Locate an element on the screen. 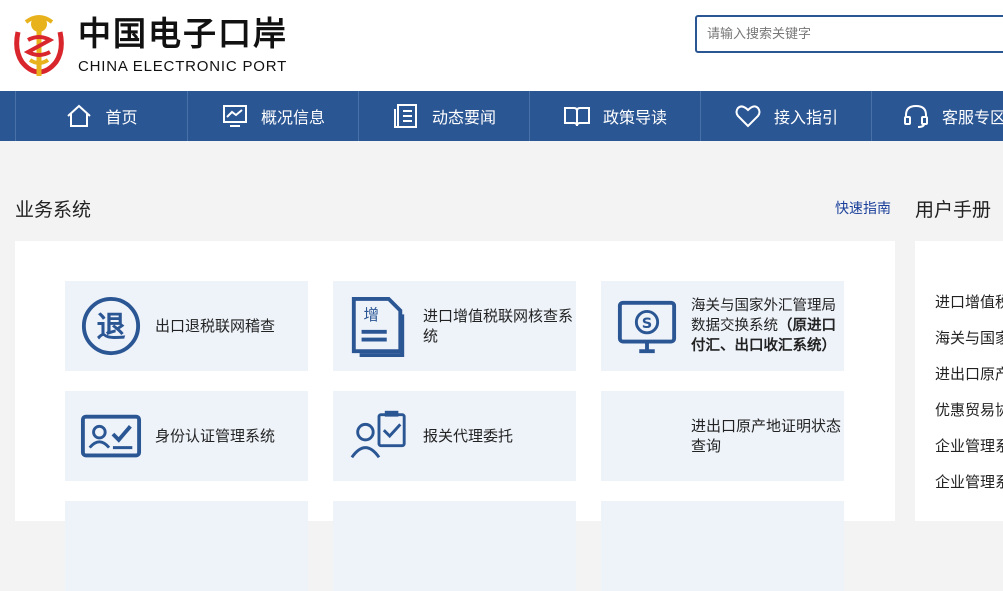 This screenshot has height=591, width=1003. nav-label: 首页 is located at coordinates (121, 117).